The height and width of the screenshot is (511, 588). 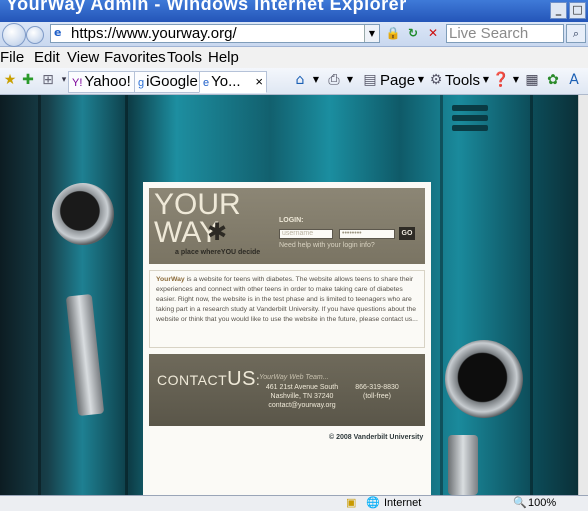 I want to click on menu-favorites: Favorites, so click(x=135, y=57).